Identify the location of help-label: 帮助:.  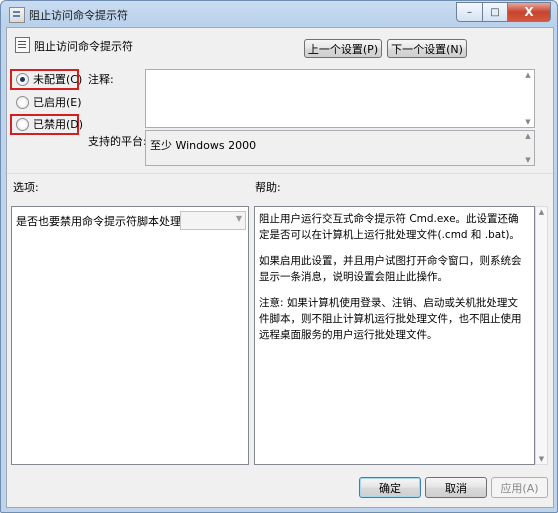
(268, 187).